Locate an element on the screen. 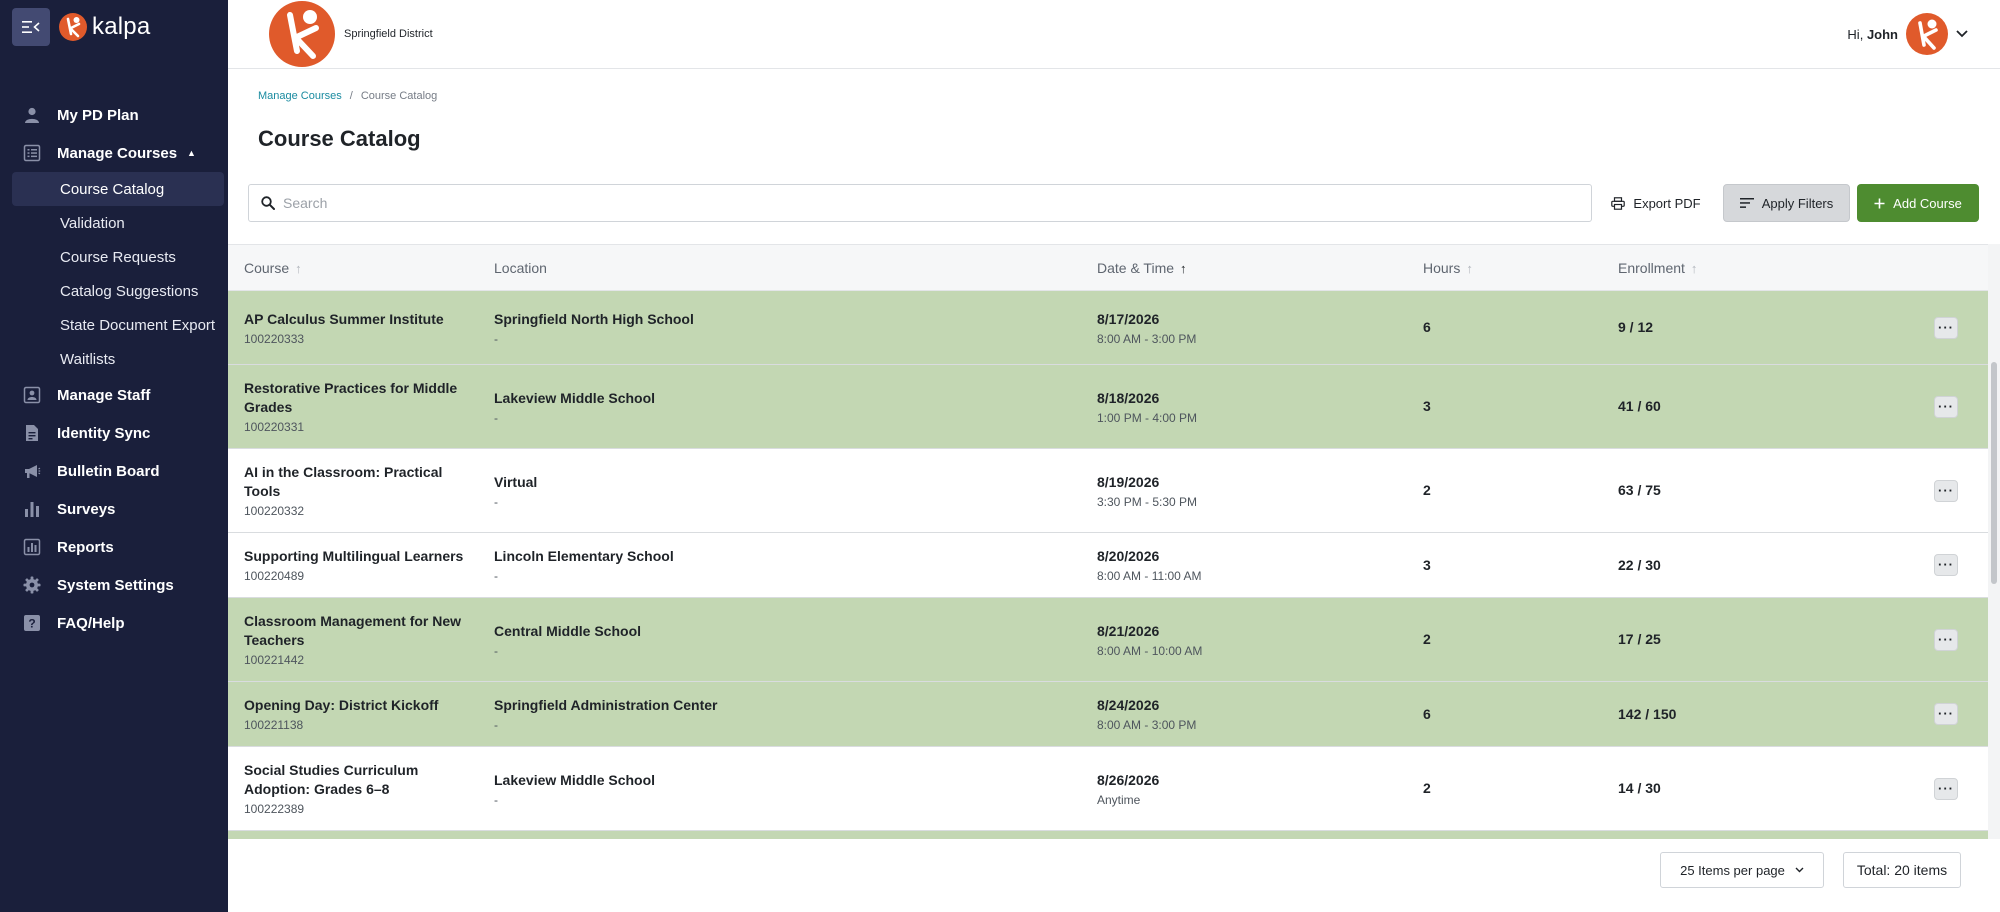  report-icon is located at coordinates (32, 547).